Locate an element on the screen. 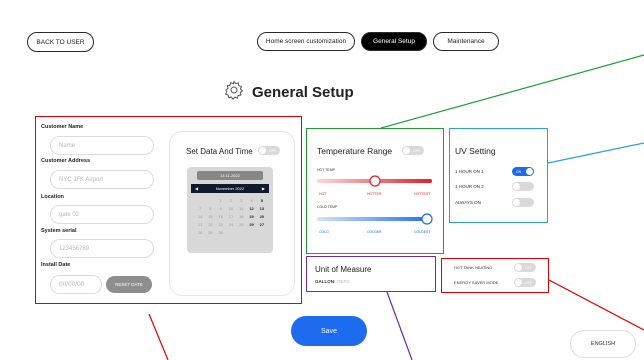  calendar-day: 10 is located at coordinates (231, 208).